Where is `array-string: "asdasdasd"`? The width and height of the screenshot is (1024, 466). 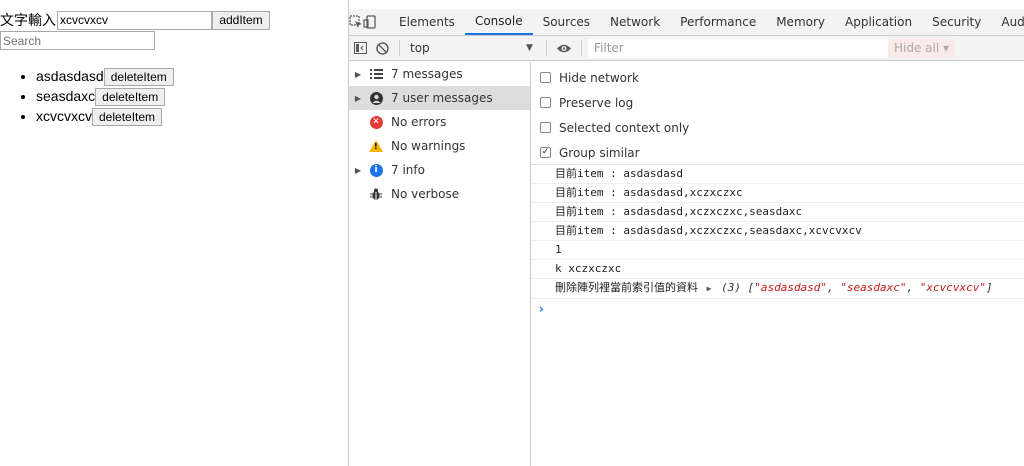
array-string: "asdasdasd" is located at coordinates (791, 287).